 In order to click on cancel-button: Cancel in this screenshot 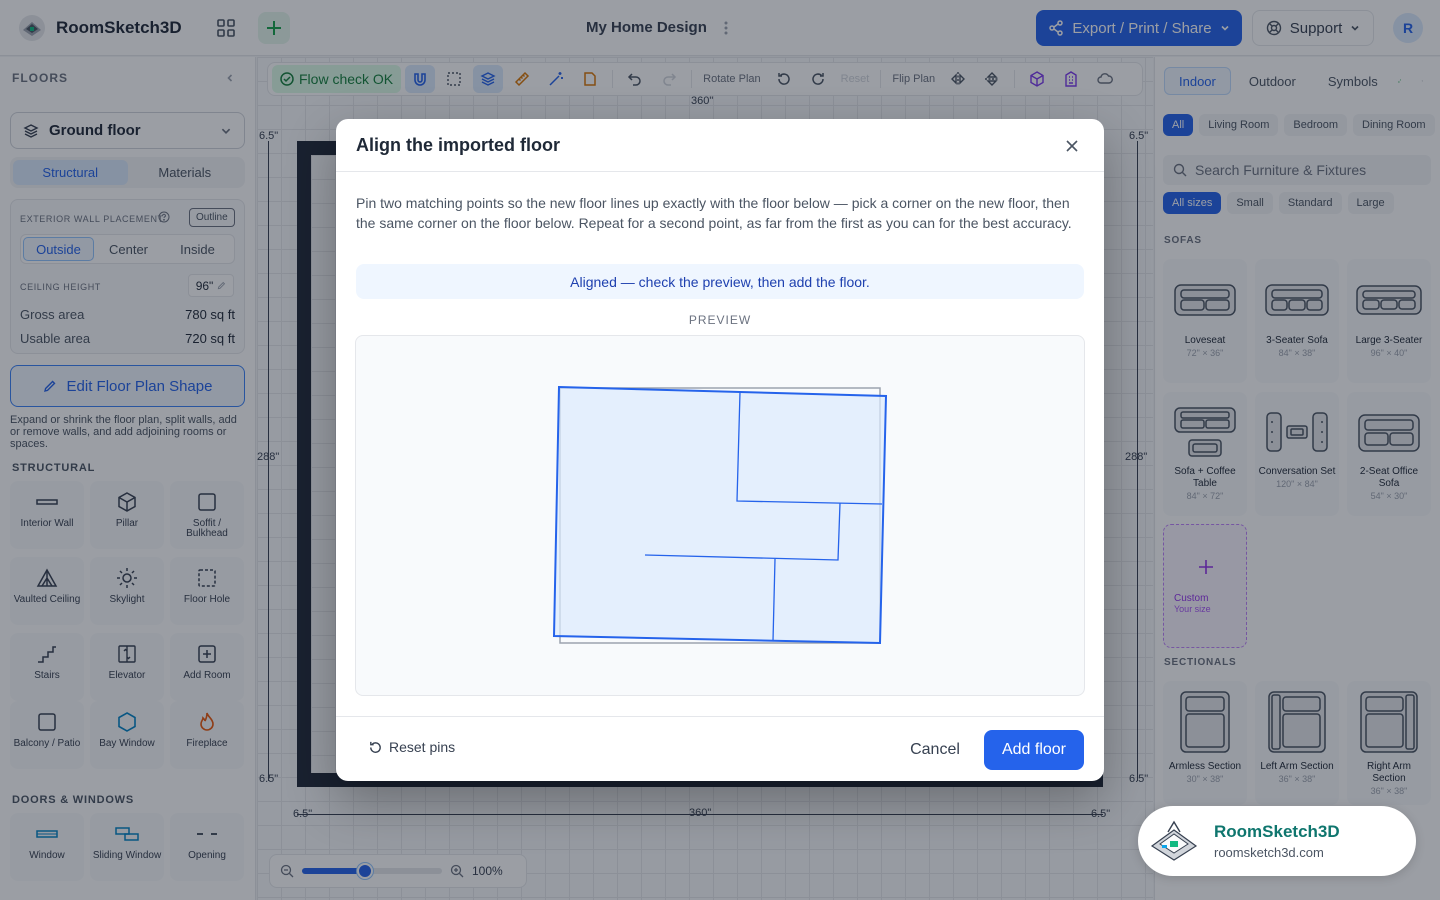, I will do `click(935, 750)`.